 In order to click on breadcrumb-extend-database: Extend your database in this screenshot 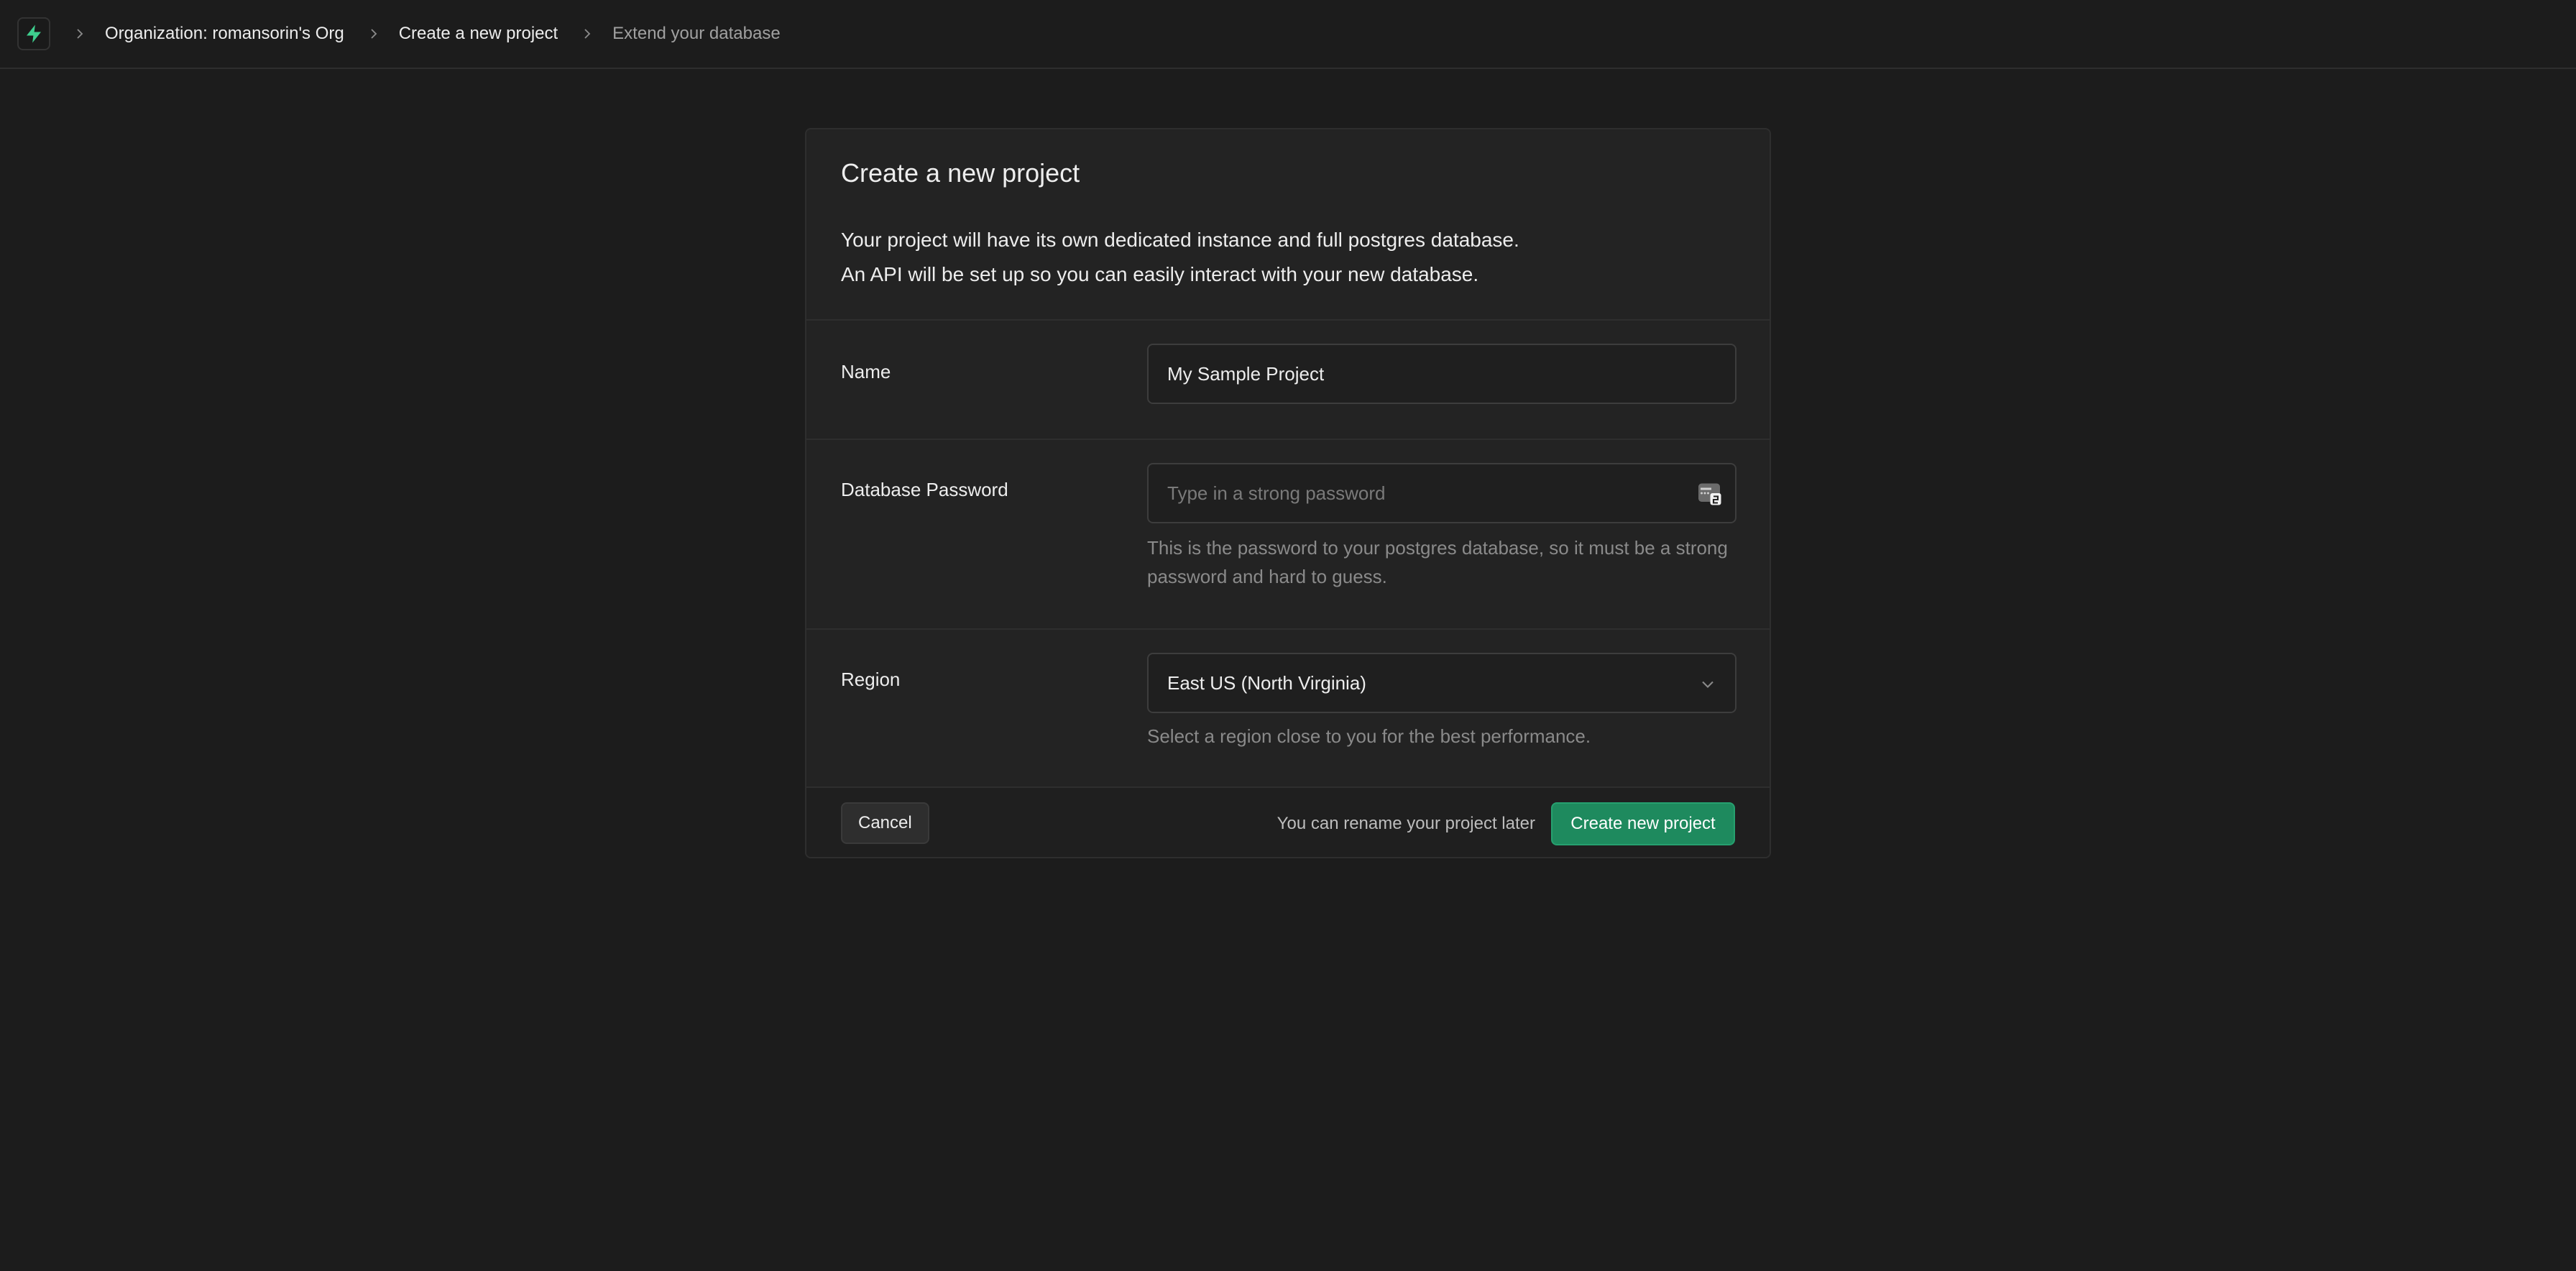, I will do `click(696, 34)`.